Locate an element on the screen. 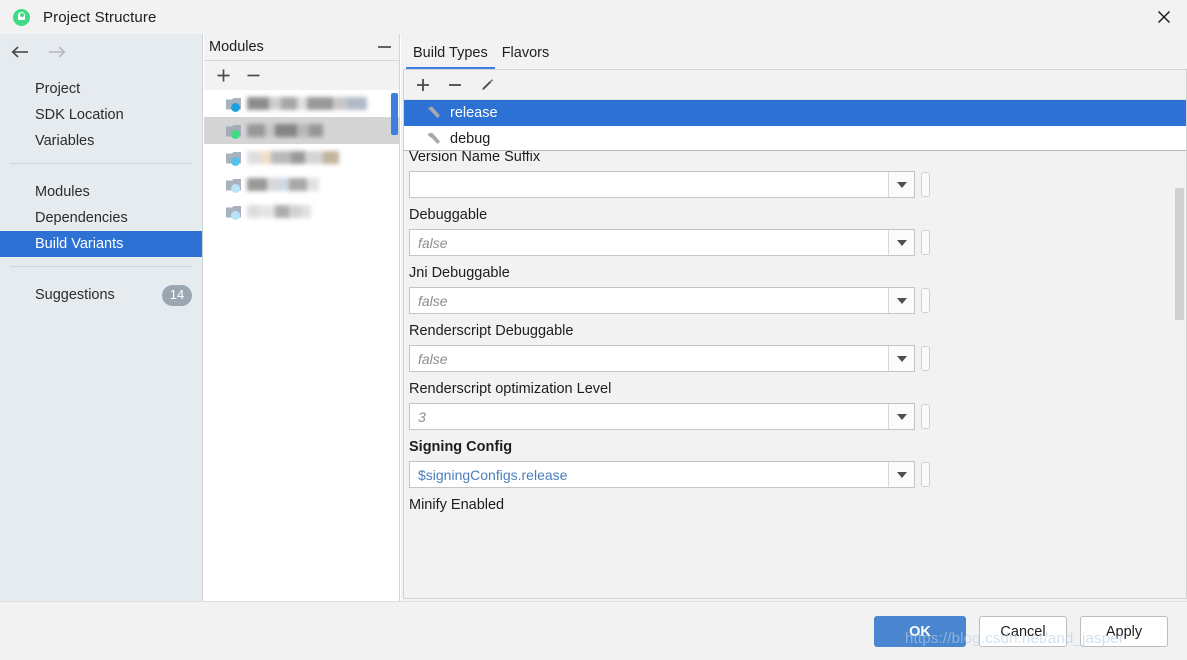  tab-build-types: Build Types is located at coordinates (450, 57).